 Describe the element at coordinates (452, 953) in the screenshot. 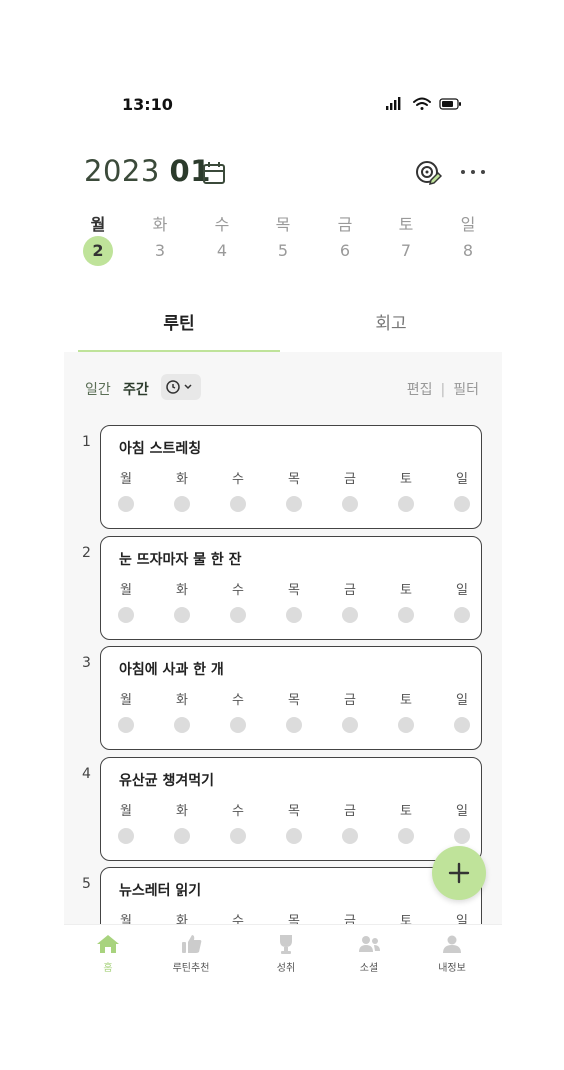

I see `nav-profile: 내정보` at that location.